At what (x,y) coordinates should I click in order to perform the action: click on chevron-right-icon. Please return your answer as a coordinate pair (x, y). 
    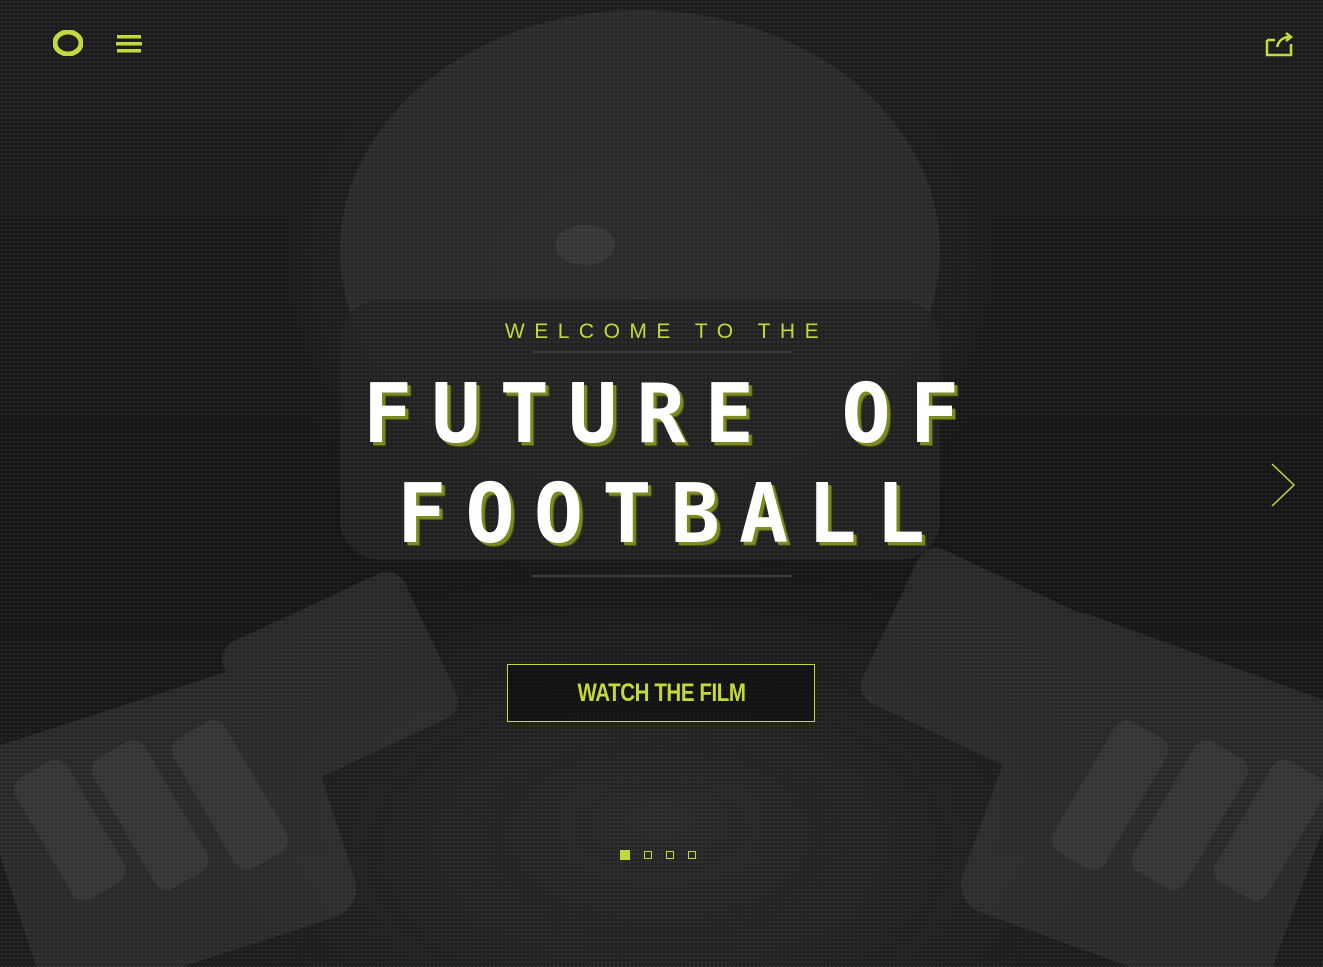
    Looking at the image, I should click on (1283, 485).